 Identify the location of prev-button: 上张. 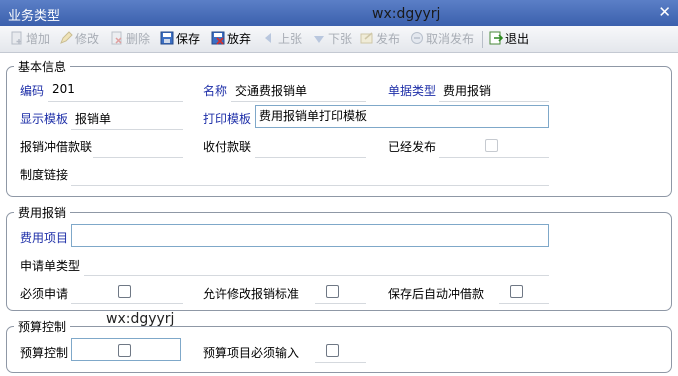
(282, 39).